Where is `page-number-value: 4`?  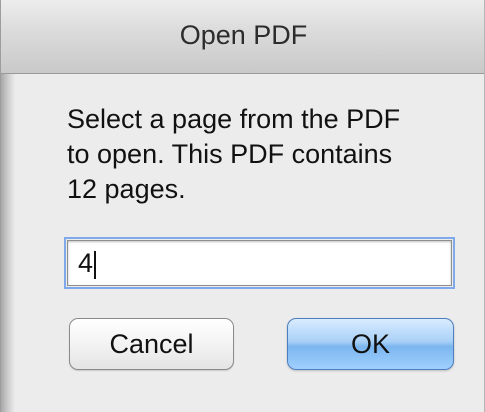
page-number-value: 4 is located at coordinates (86, 263).